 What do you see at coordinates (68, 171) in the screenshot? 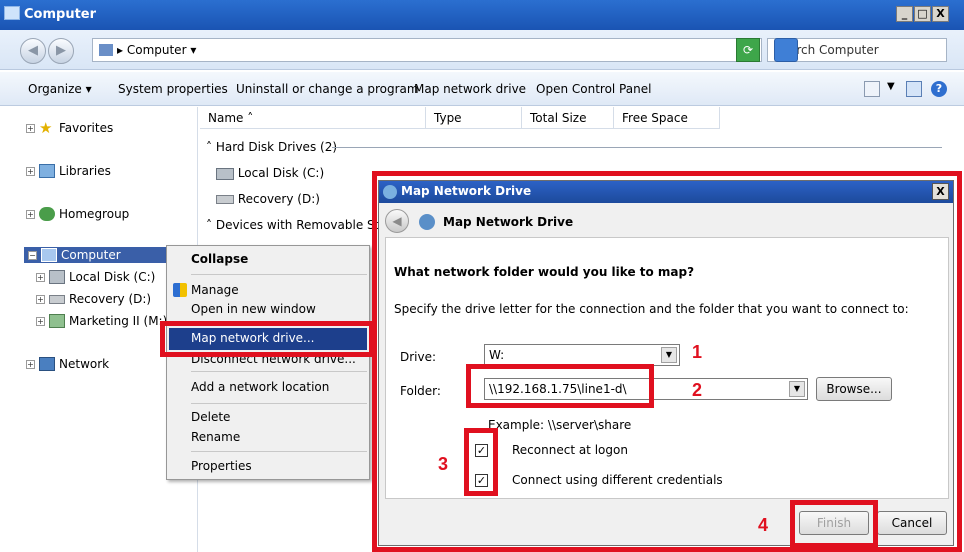
I see `nav-libraries: + Libraries` at bounding box center [68, 171].